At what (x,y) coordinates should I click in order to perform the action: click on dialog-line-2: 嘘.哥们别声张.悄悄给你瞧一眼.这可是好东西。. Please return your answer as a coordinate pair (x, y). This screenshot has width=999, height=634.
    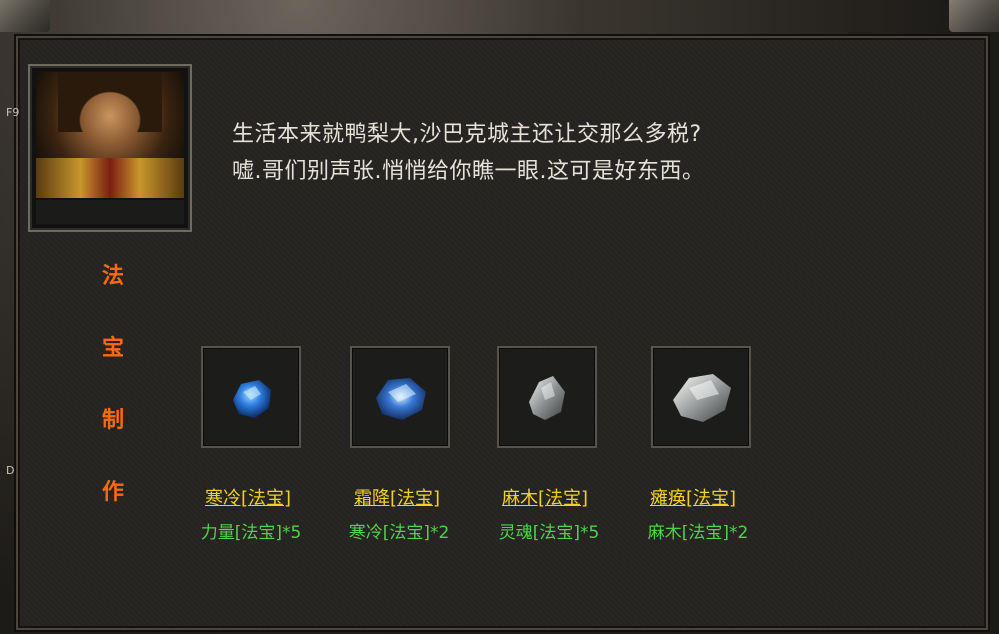
    Looking at the image, I should click on (468, 171).